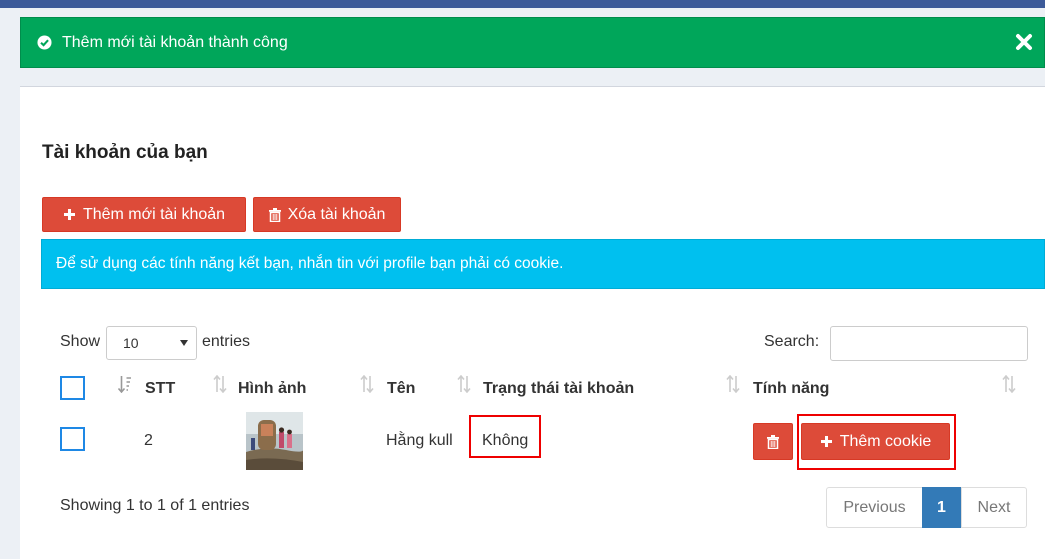 Image resolution: width=1045 pixels, height=559 pixels. I want to click on pagination-previous: Previous, so click(874, 507).